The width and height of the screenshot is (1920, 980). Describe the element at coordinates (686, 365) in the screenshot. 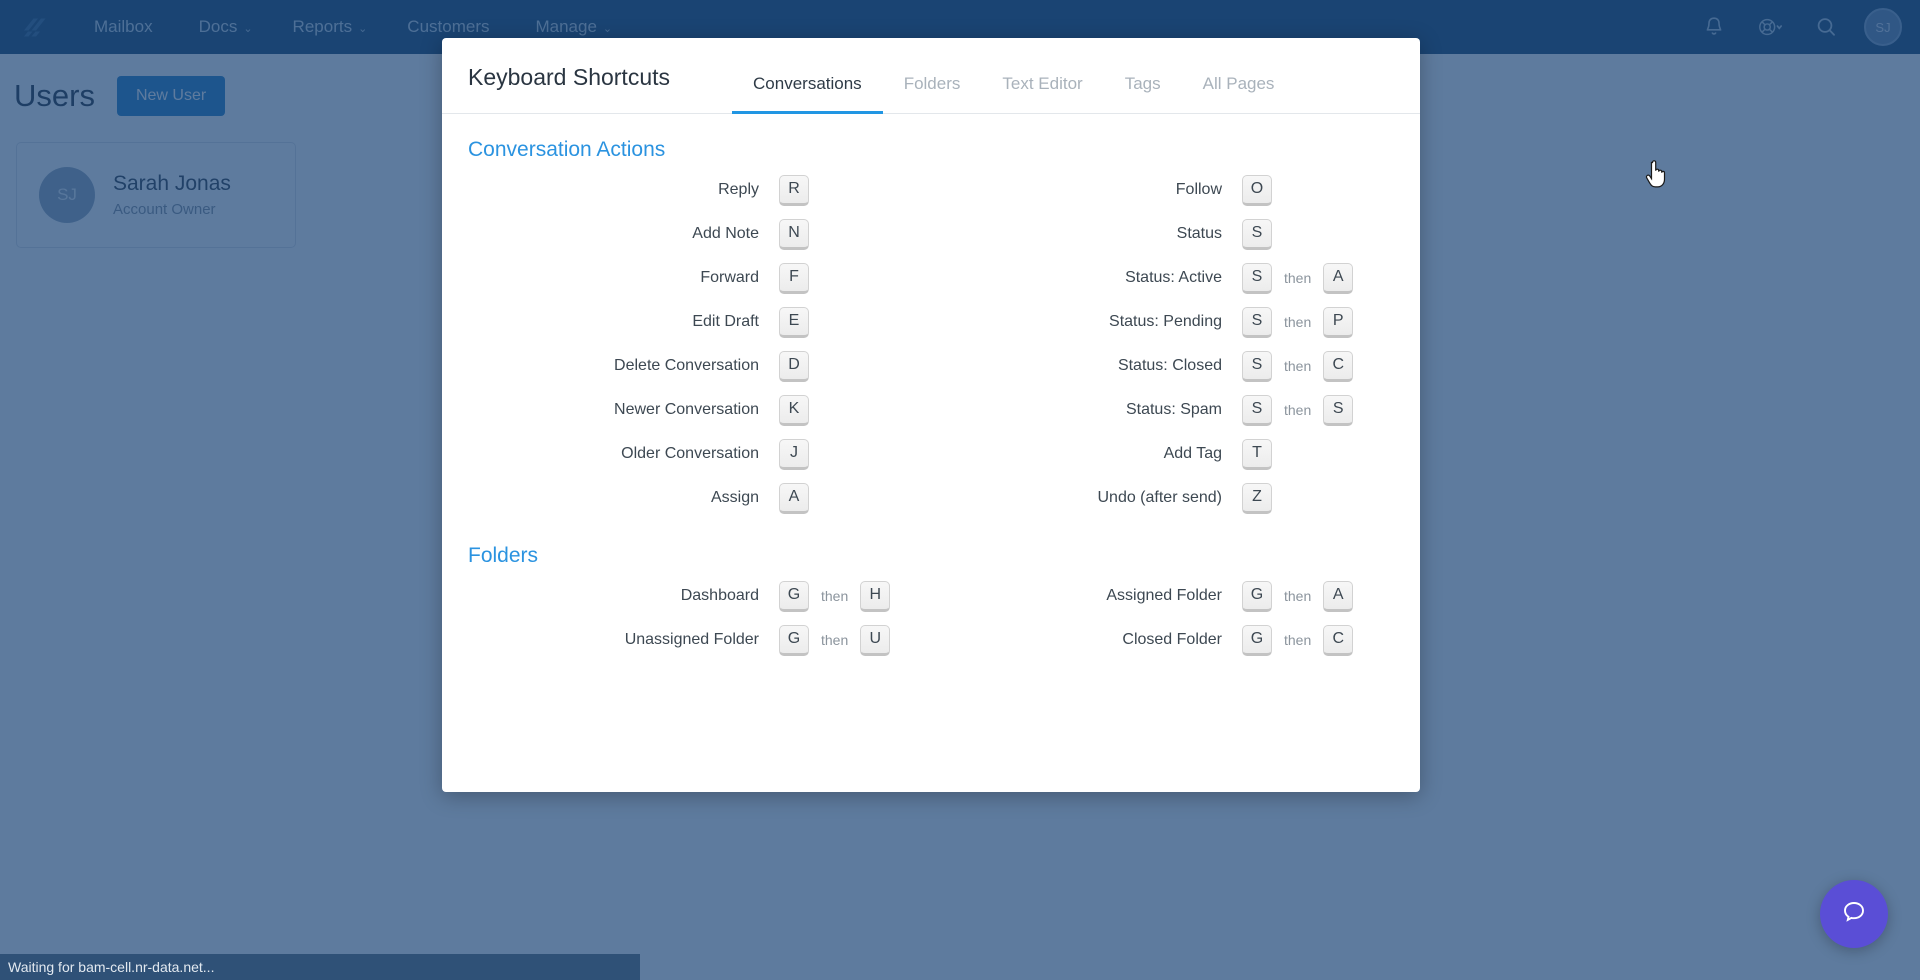

I see `shortcut-label: Delete Conversation` at that location.